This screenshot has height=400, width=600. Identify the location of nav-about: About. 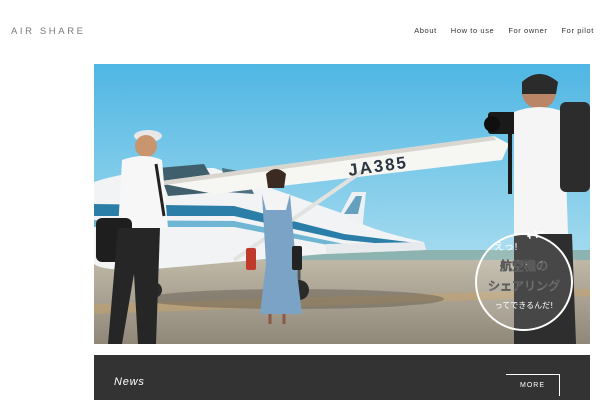
(425, 30).